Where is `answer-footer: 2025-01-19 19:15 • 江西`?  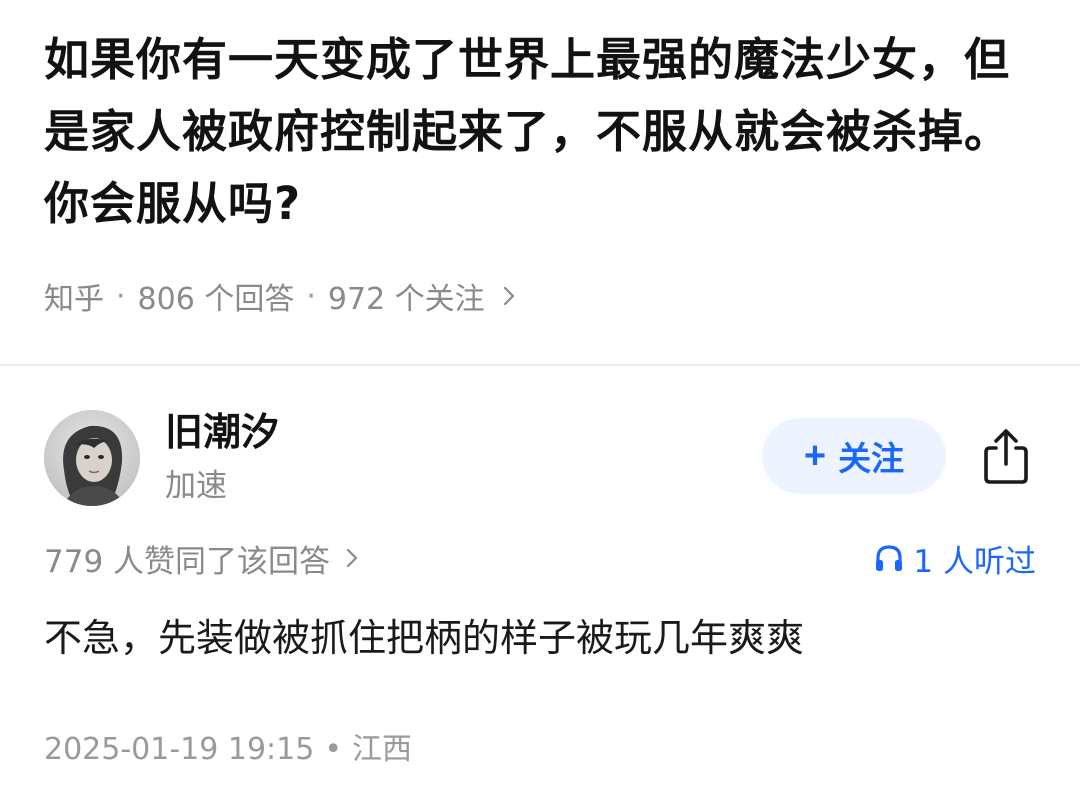 answer-footer: 2025-01-19 19:15 • 江西 is located at coordinates (228, 750).